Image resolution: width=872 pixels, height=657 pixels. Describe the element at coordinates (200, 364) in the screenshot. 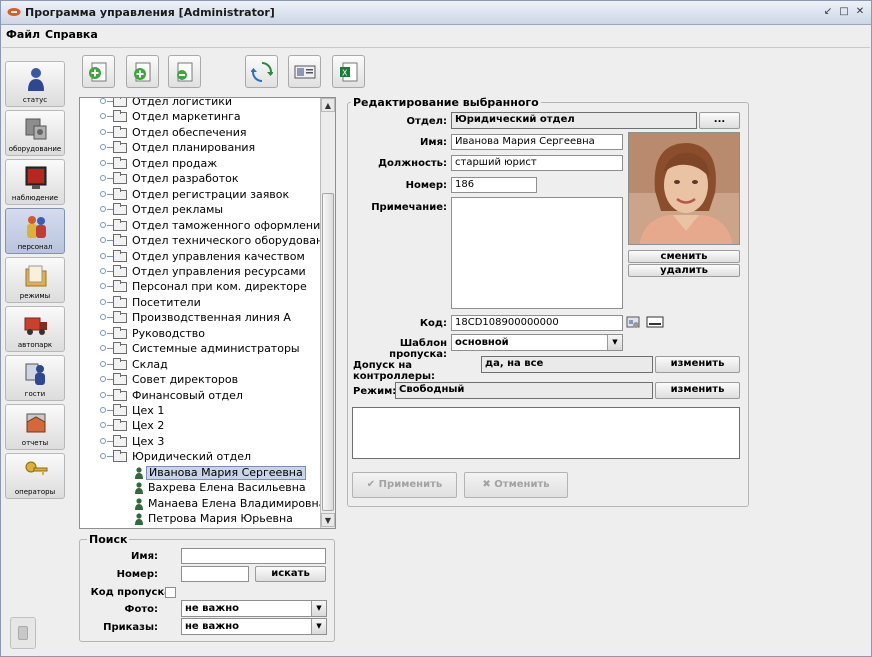

I see `tree-department-row: Склад` at that location.